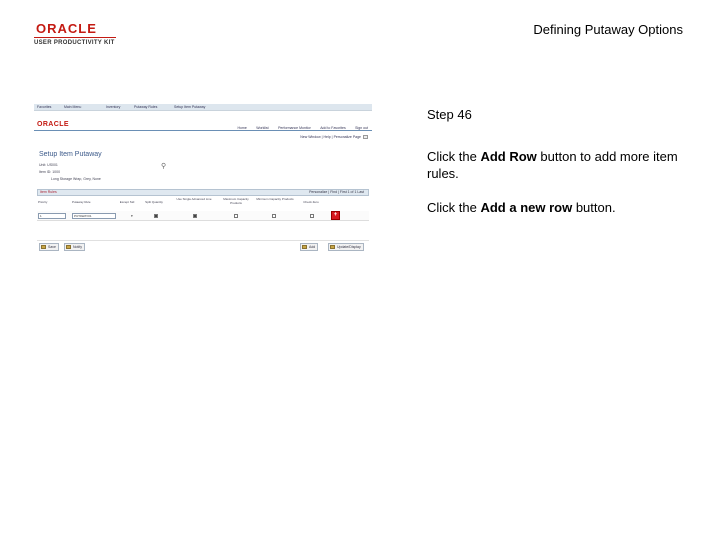 The height and width of the screenshot is (540, 720). Describe the element at coordinates (75, 37) in the screenshot. I see `logo-divider` at that location.